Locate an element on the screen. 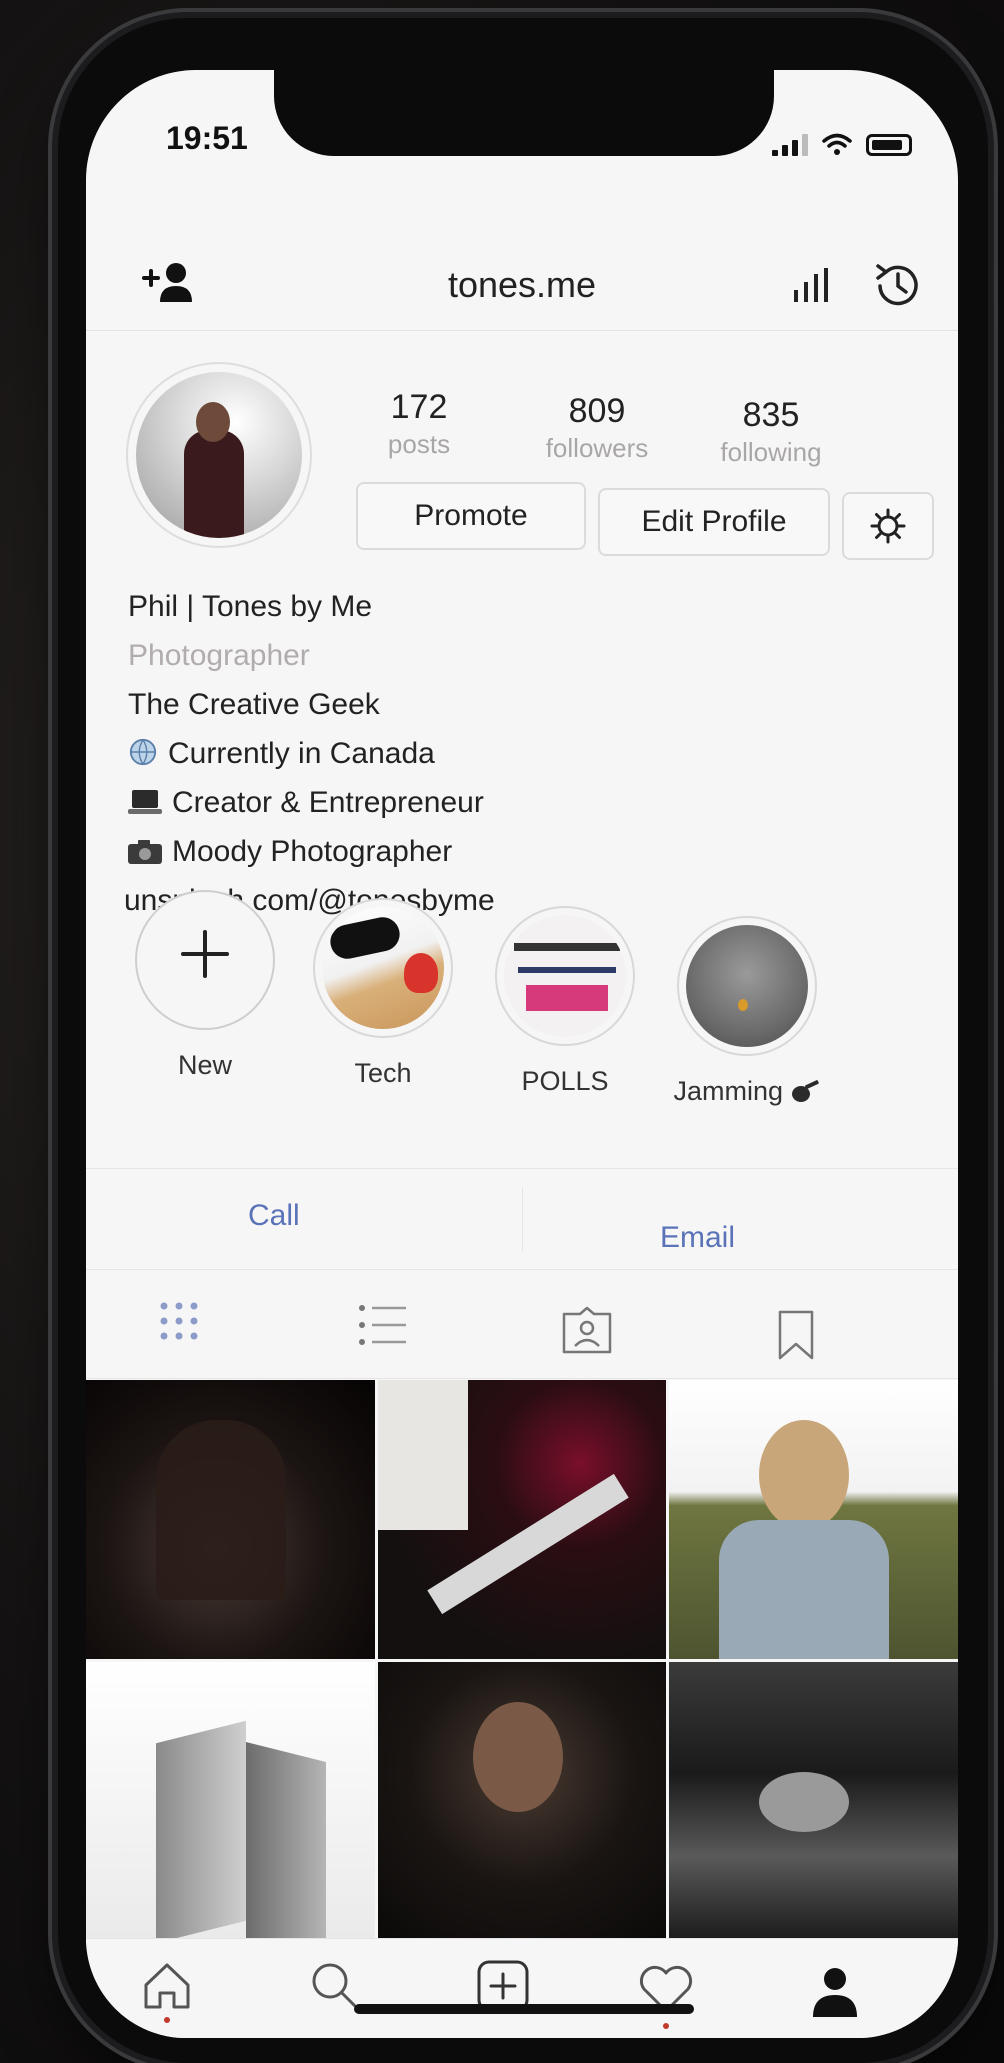  avatar-photo is located at coordinates (219, 455).